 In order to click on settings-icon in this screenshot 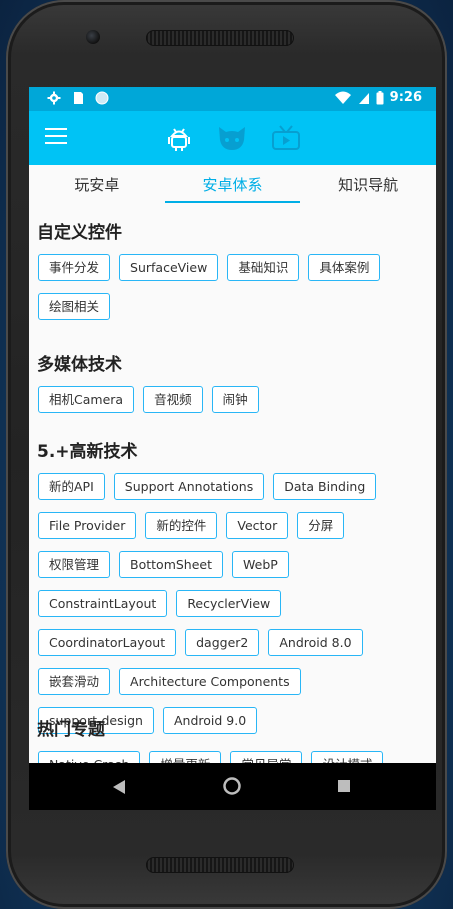, I will do `click(54, 98)`.